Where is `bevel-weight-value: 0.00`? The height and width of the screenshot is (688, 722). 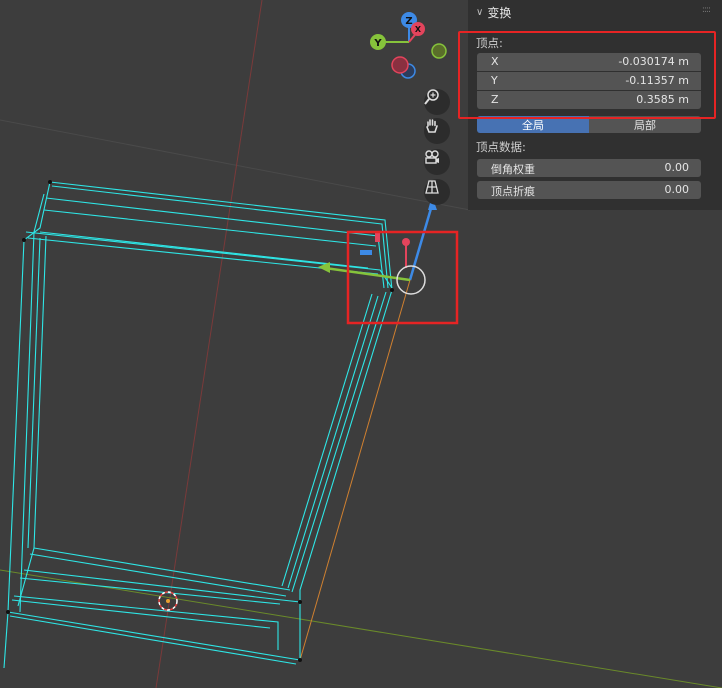
bevel-weight-value: 0.00 is located at coordinates (677, 167).